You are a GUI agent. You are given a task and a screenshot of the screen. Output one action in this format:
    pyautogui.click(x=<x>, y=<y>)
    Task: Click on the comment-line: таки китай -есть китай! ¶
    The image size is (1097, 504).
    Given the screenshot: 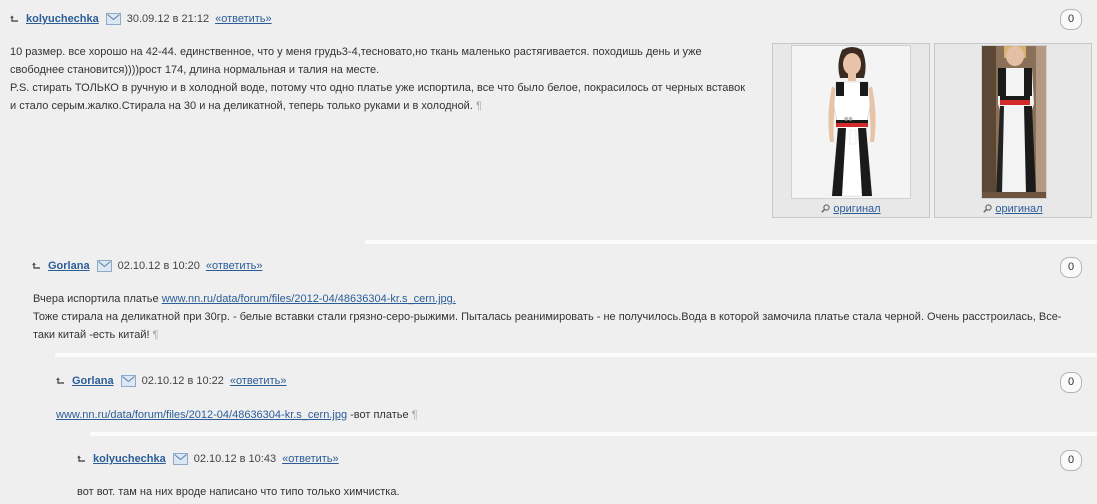 What is the action you would take?
    pyautogui.click(x=96, y=335)
    